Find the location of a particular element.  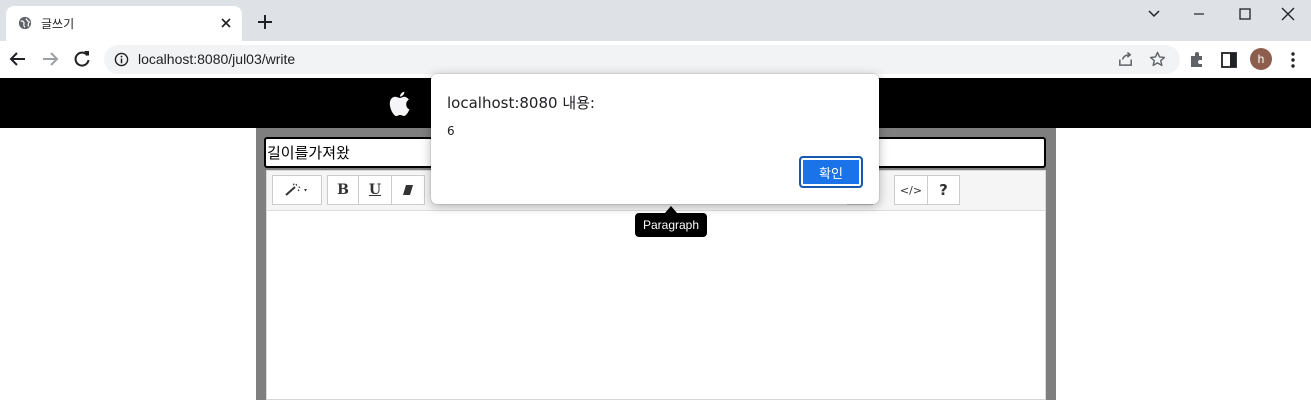

extensions-puzzle-icon is located at coordinates (1197, 60).